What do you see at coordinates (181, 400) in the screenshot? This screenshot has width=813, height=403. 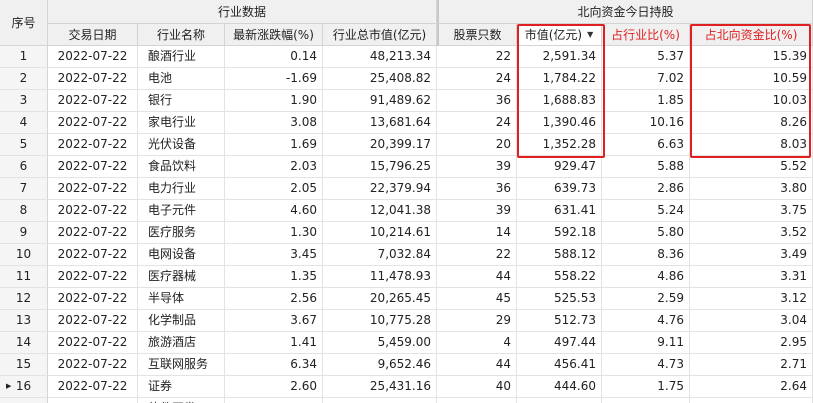 I see `cell-industry: 软件开发` at bounding box center [181, 400].